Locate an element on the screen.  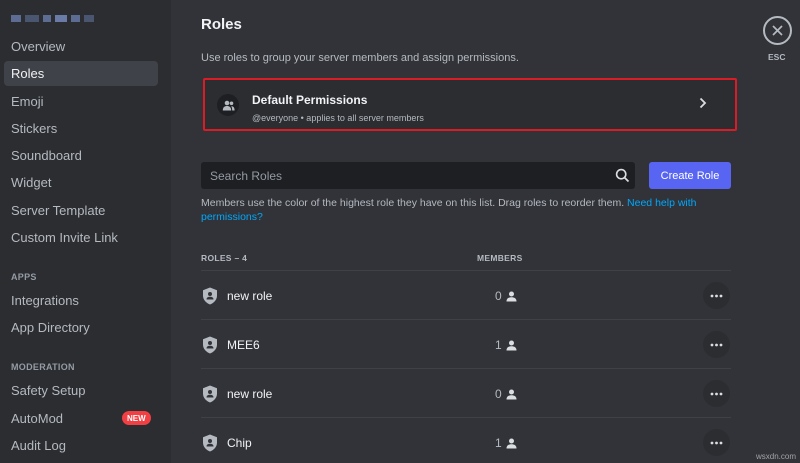
esc-label: ESC is located at coordinates (777, 57).